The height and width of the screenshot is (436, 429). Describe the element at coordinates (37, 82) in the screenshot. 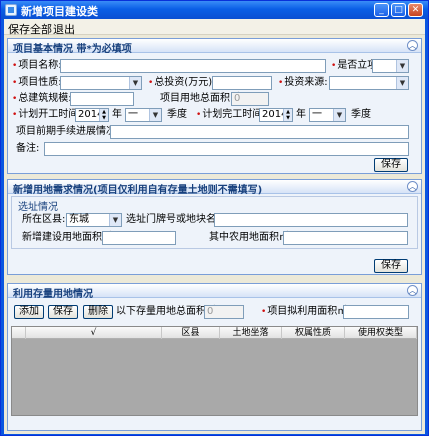

I see `project-nature-label: •项目性质:` at that location.